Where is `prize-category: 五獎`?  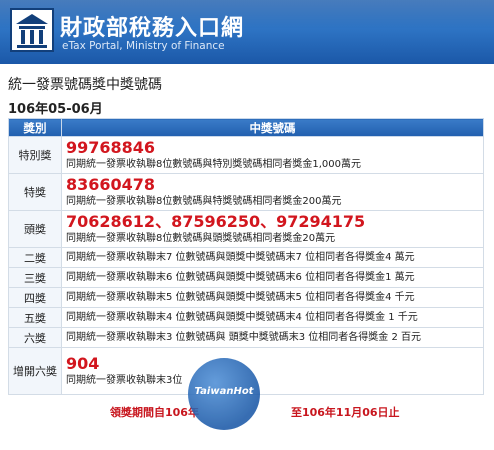 prize-category: 五獎 is located at coordinates (35, 317).